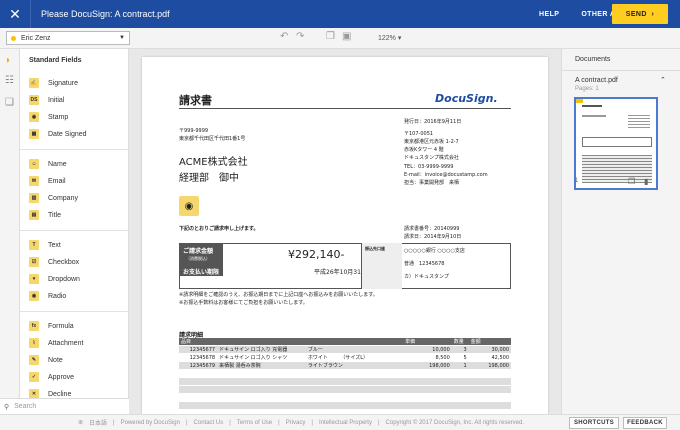 This screenshot has height=430, width=680. What do you see at coordinates (34, 343) in the screenshot?
I see `paperclip-icon: ⌇` at bounding box center [34, 343].